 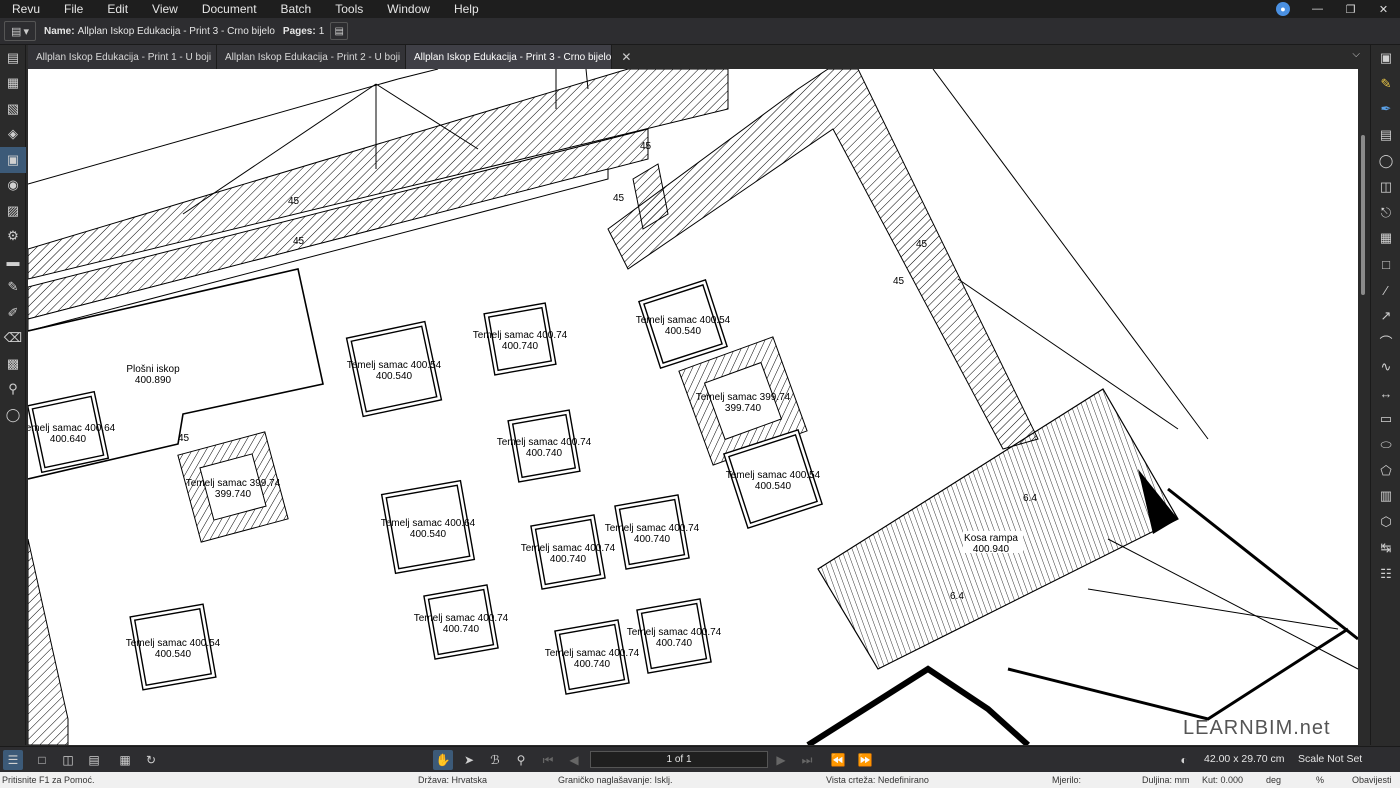 What do you see at coordinates (13, 84) in the screenshot?
I see `thumbnails-icon: ▦` at bounding box center [13, 84].